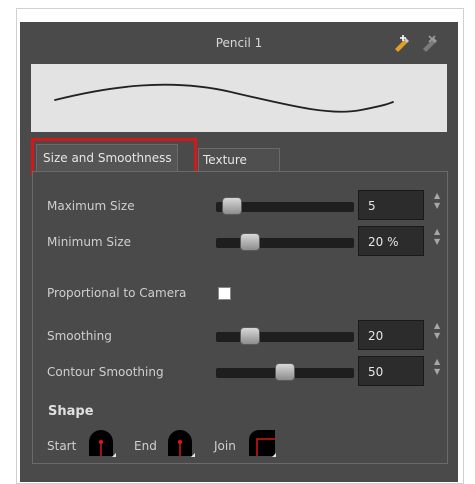 This screenshot has height=484, width=475. What do you see at coordinates (224, 293) in the screenshot?
I see `proportional-to-camera-checkbox` at bounding box center [224, 293].